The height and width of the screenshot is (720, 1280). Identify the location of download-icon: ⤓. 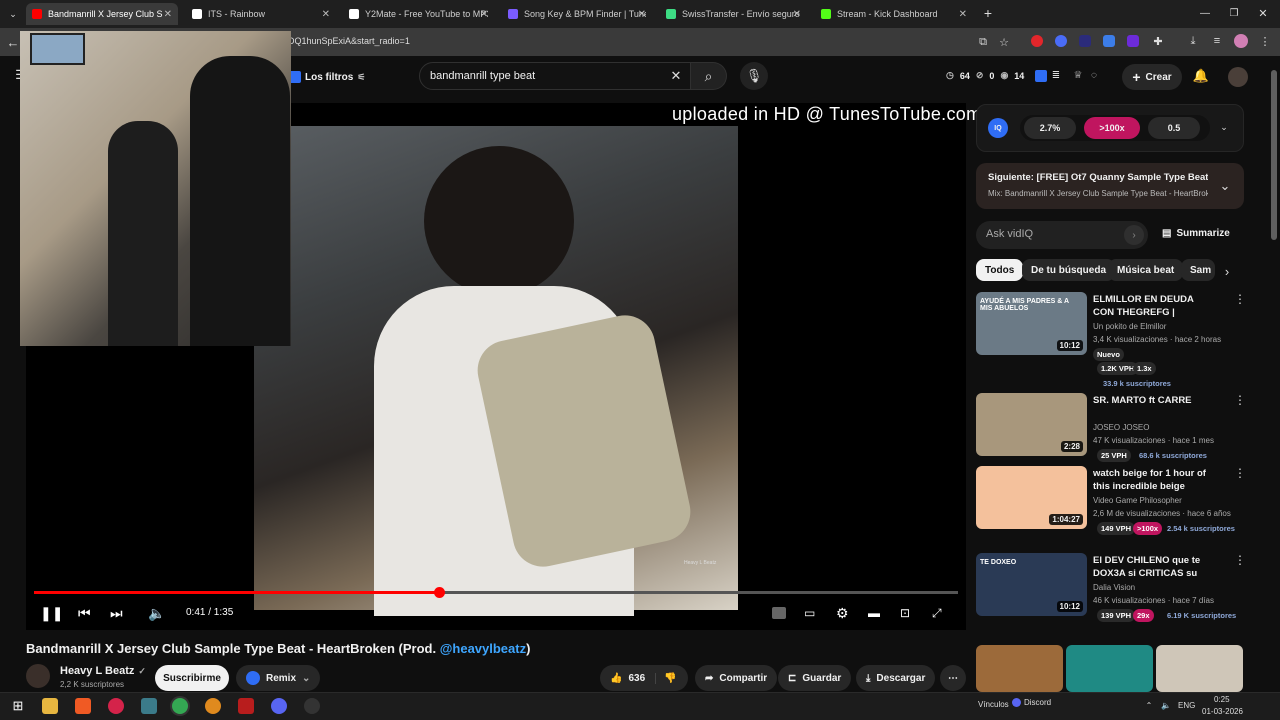
(1193, 41).